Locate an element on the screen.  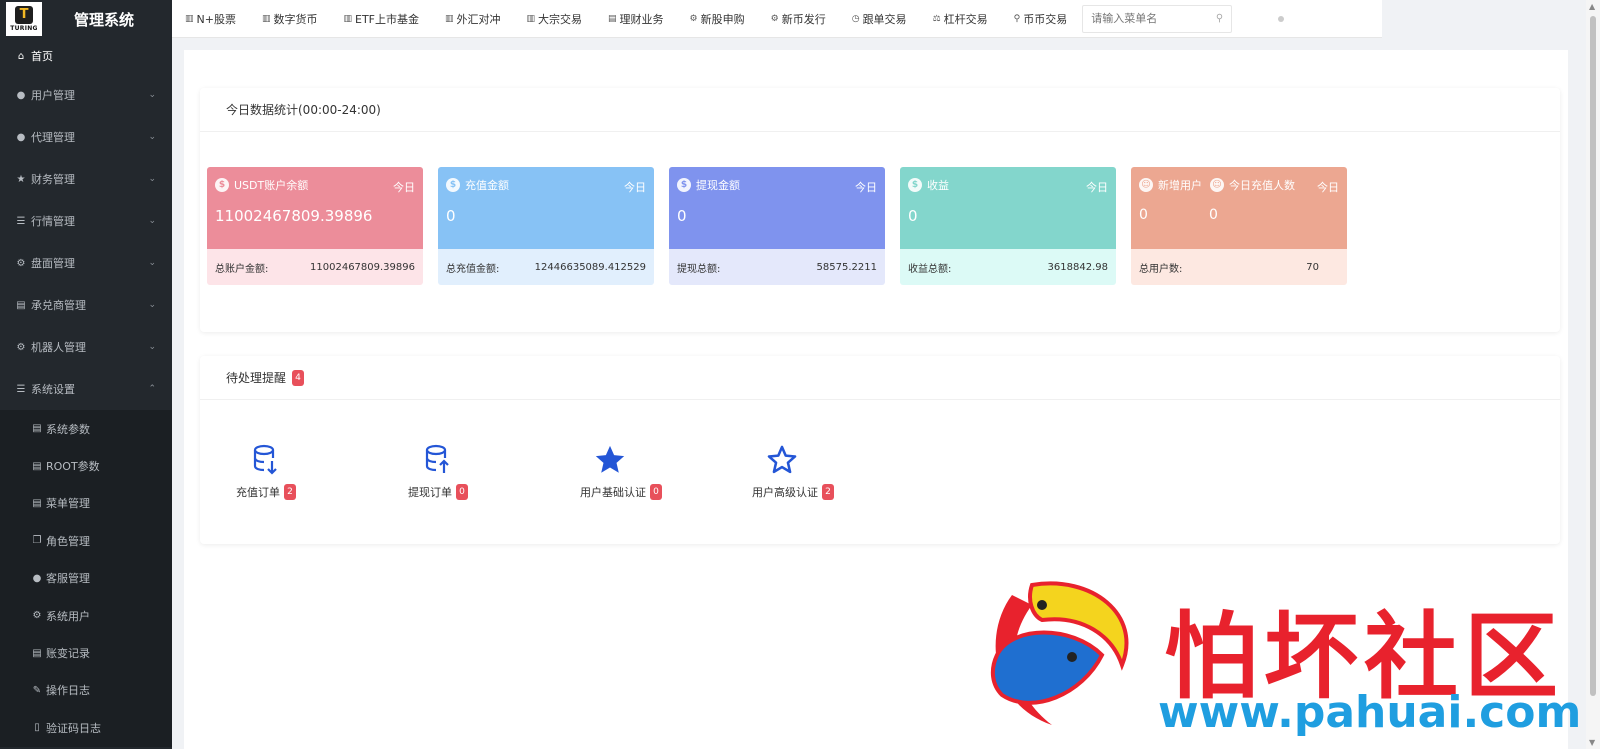
nav-item-wealth: ▤ 理财业务 is located at coordinates (636, 19).